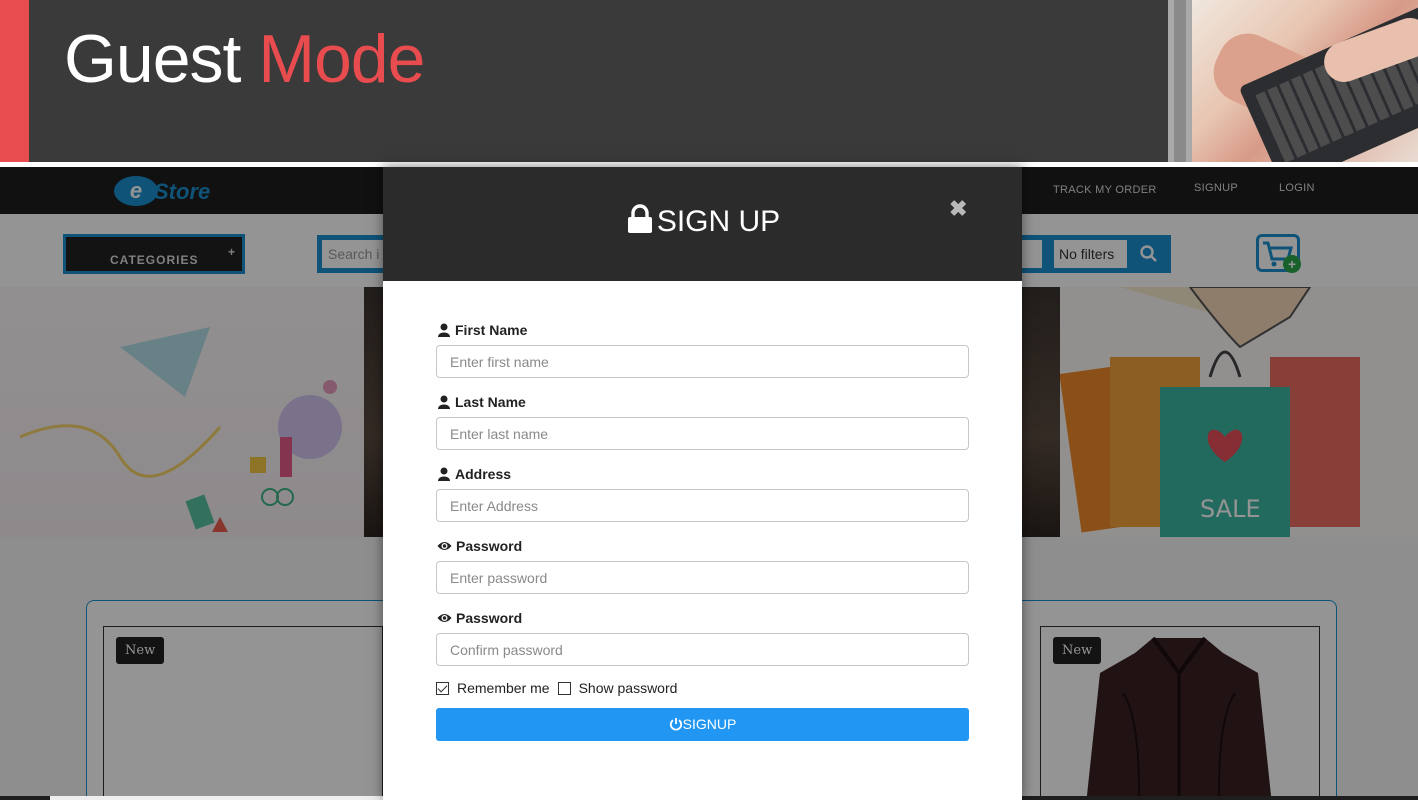 The image size is (1418, 800). I want to click on first-name-input, so click(702, 361).